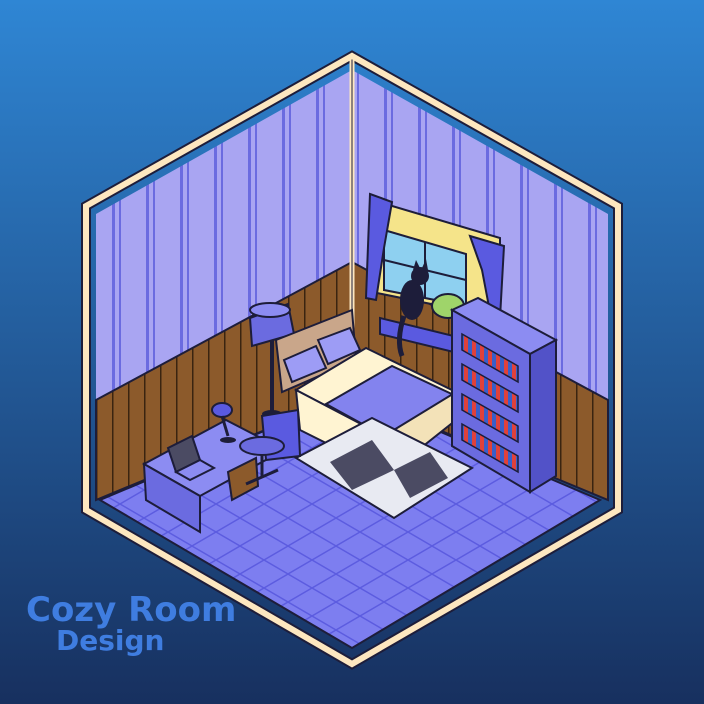 Image resolution: width=704 pixels, height=704 pixels. I want to click on logo: Cozy Room Design, so click(131, 628).